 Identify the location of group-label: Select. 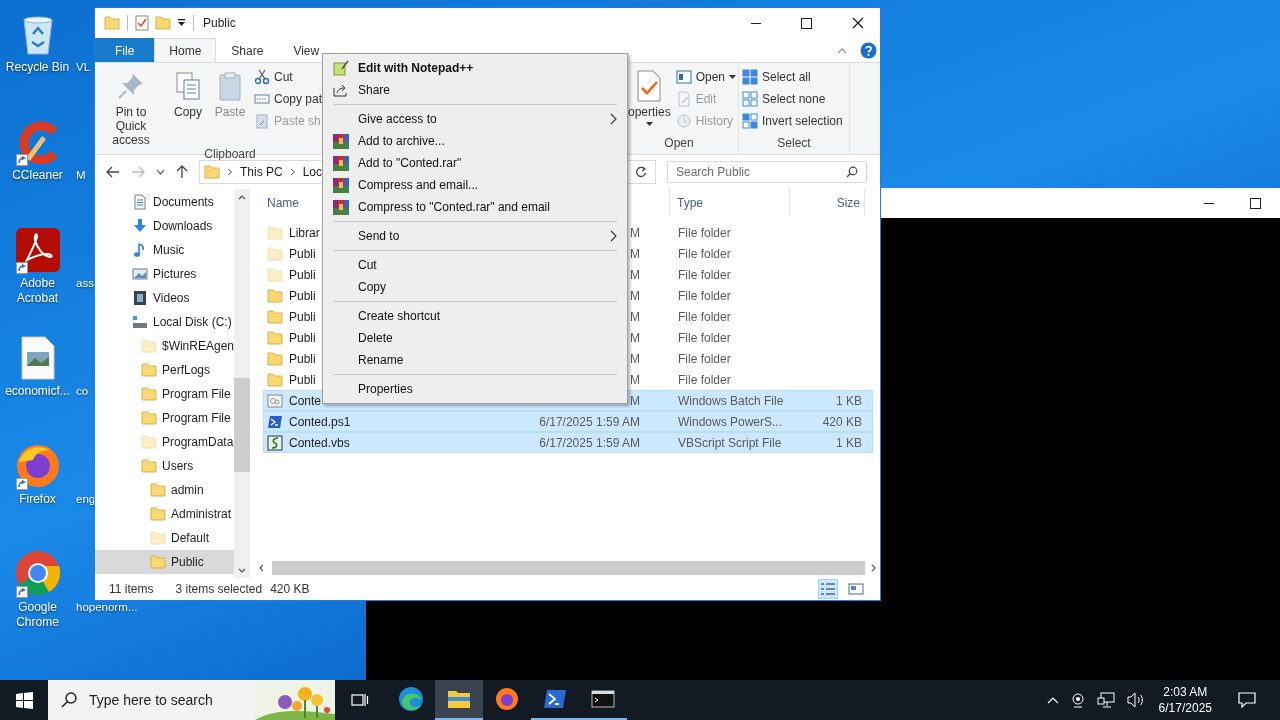
(794, 144).